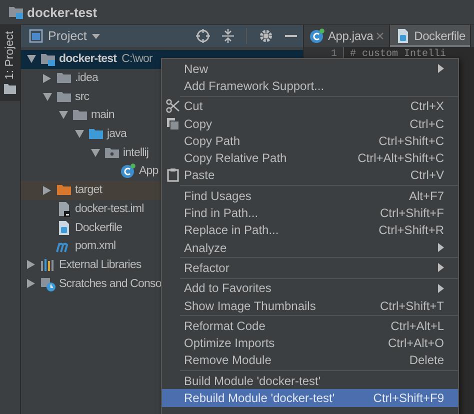 The height and width of the screenshot is (414, 474). Describe the element at coordinates (333, 54) in the screenshot. I see `line-number: 1` at that location.